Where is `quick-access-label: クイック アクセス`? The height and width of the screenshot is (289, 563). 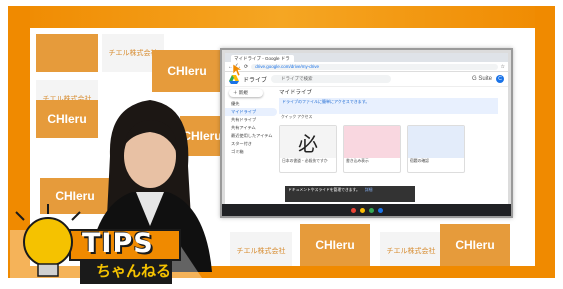 quick-access-label: クイック アクセス is located at coordinates (297, 117).